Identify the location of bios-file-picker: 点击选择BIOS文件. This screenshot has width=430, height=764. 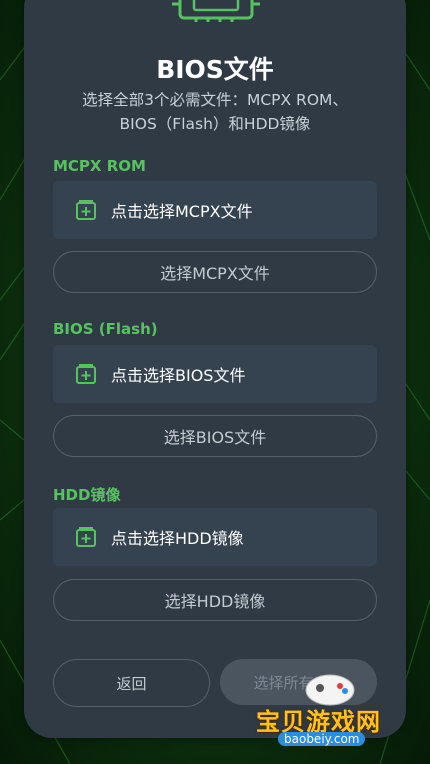
(215, 374).